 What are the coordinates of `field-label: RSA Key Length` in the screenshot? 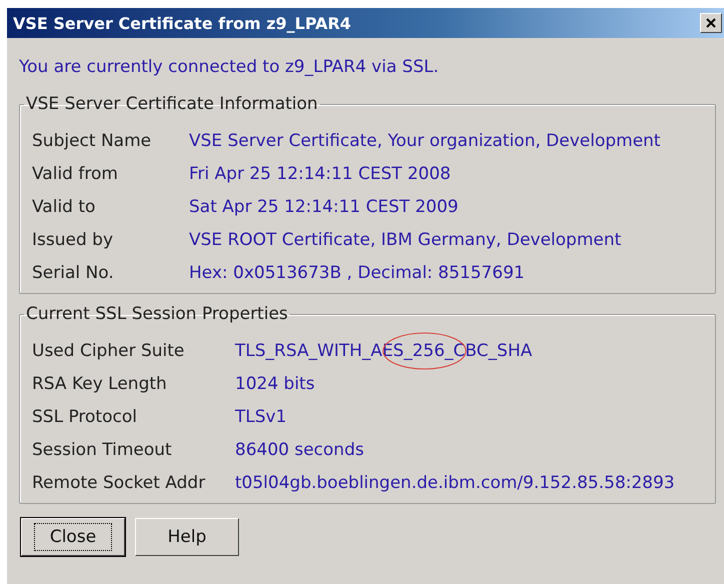 It's located at (100, 384).